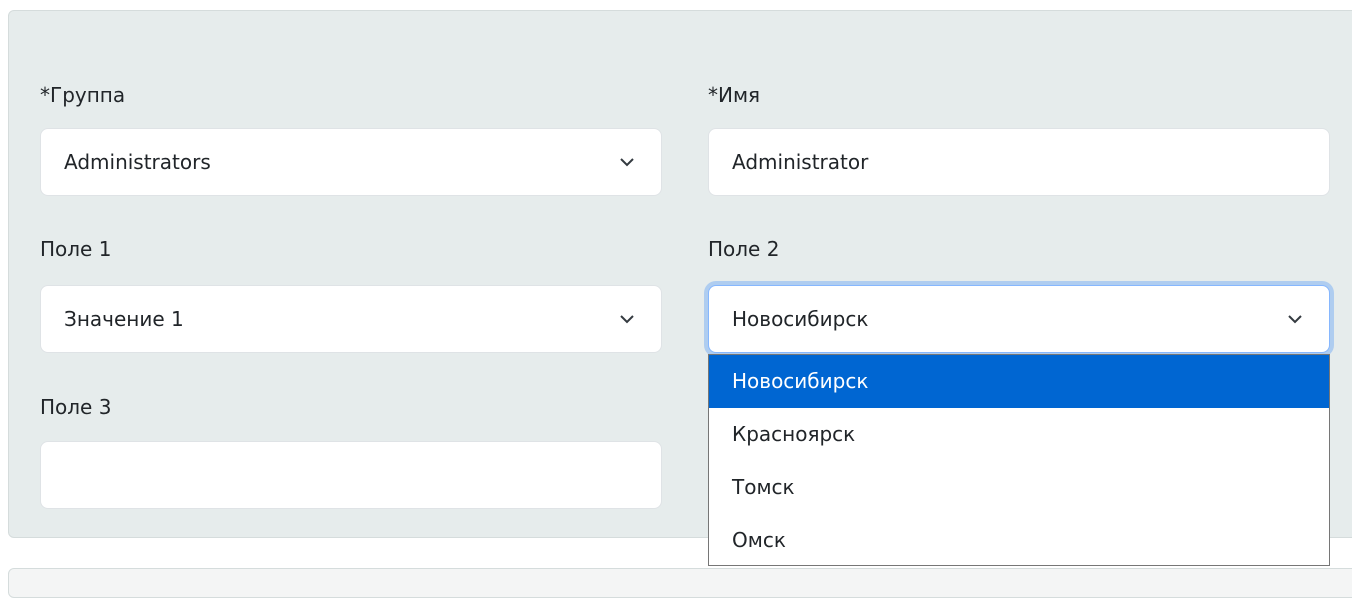 The image size is (1352, 598). I want to click on field3-label: Поле 3, so click(76, 407).